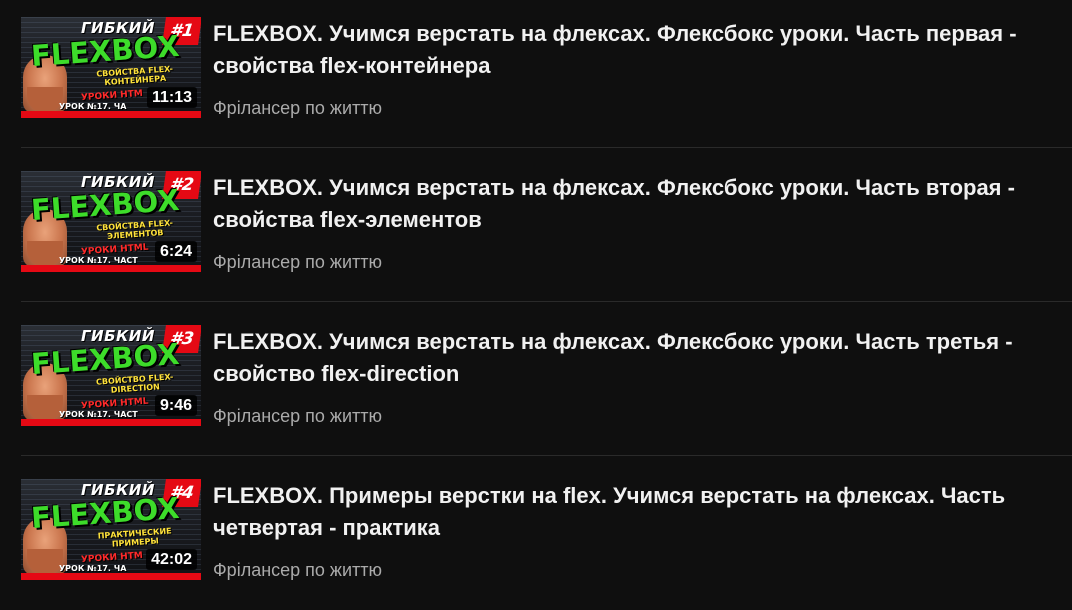 The width and height of the screenshot is (1072, 610). What do you see at coordinates (171, 559) in the screenshot?
I see `duration-badge: 42:02` at bounding box center [171, 559].